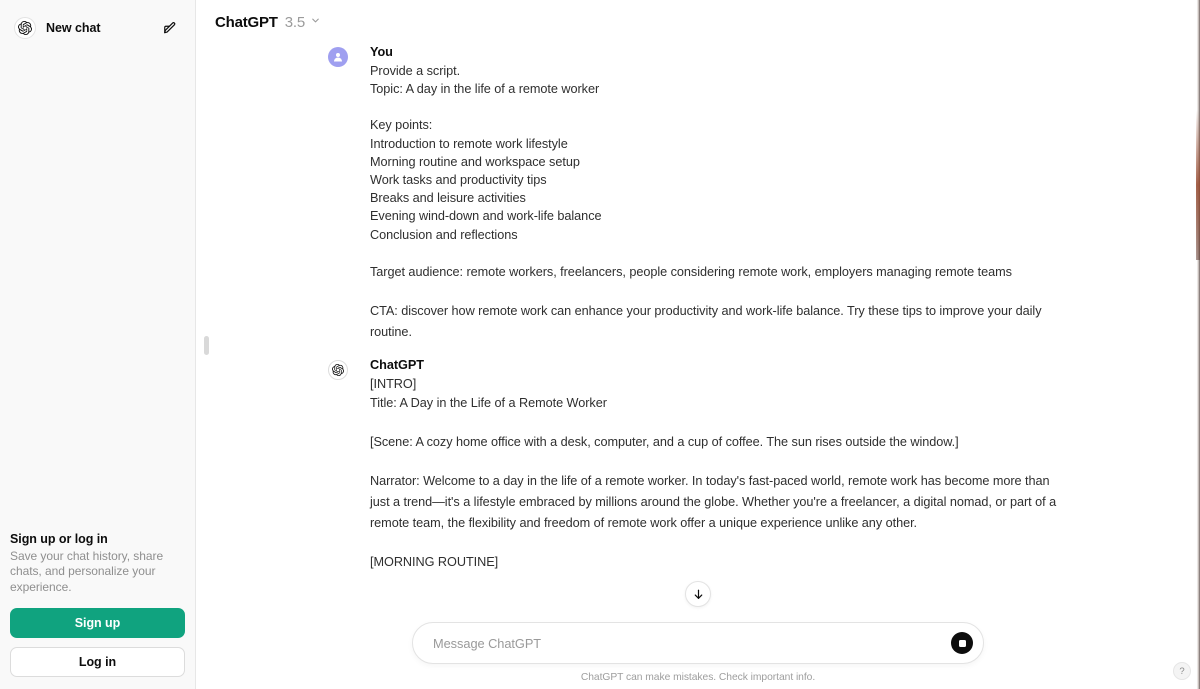  I want to click on login-button: Log in, so click(97, 662).